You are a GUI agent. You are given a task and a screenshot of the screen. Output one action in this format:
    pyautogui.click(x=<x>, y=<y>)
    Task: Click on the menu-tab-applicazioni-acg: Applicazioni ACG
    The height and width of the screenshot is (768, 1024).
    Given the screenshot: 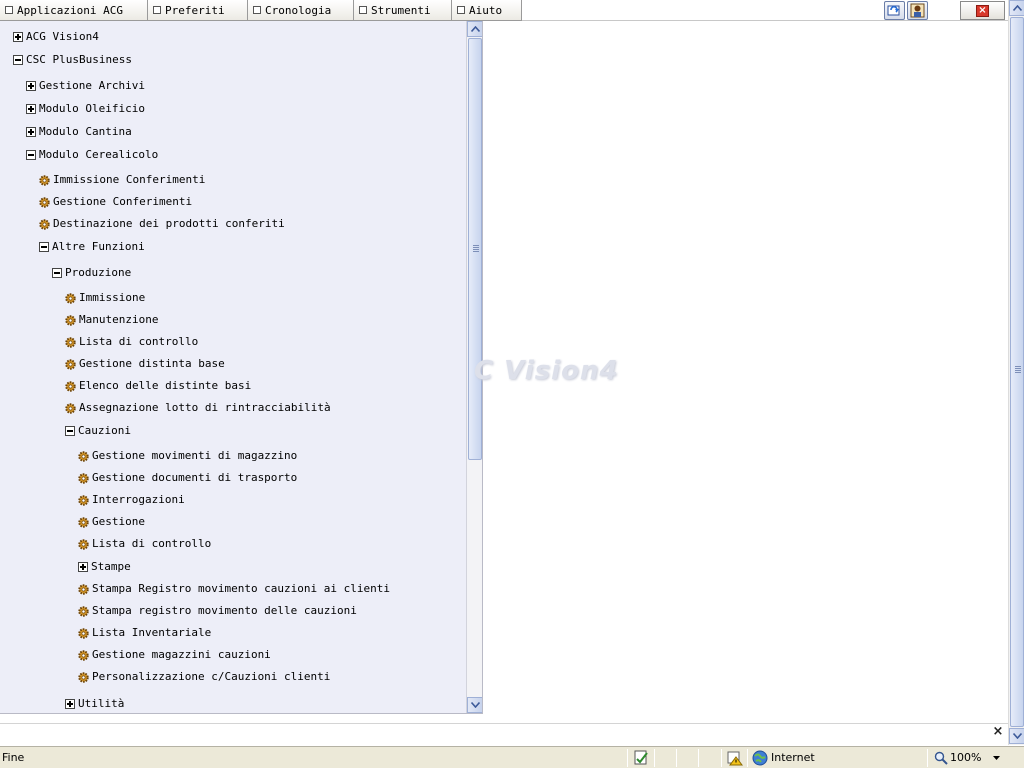 What is the action you would take?
    pyautogui.click(x=74, y=10)
    